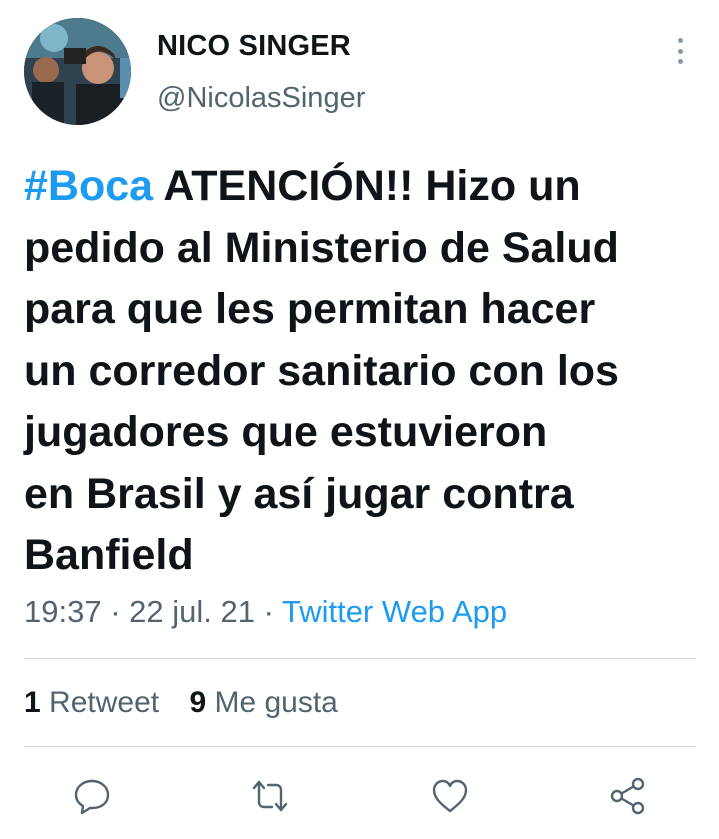 This screenshot has height=839, width=719. Describe the element at coordinates (286, 432) in the screenshot. I see `tweet-line-5: jugadores que estuvieron` at that location.